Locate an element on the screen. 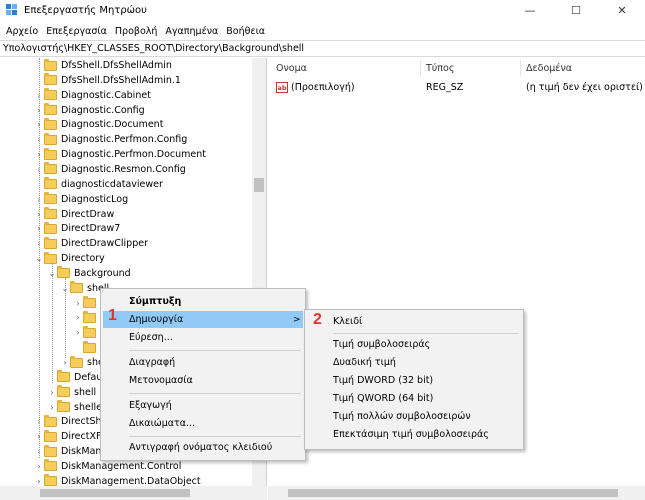 The width and height of the screenshot is (645, 500). string-value-icon: ab is located at coordinates (282, 87).